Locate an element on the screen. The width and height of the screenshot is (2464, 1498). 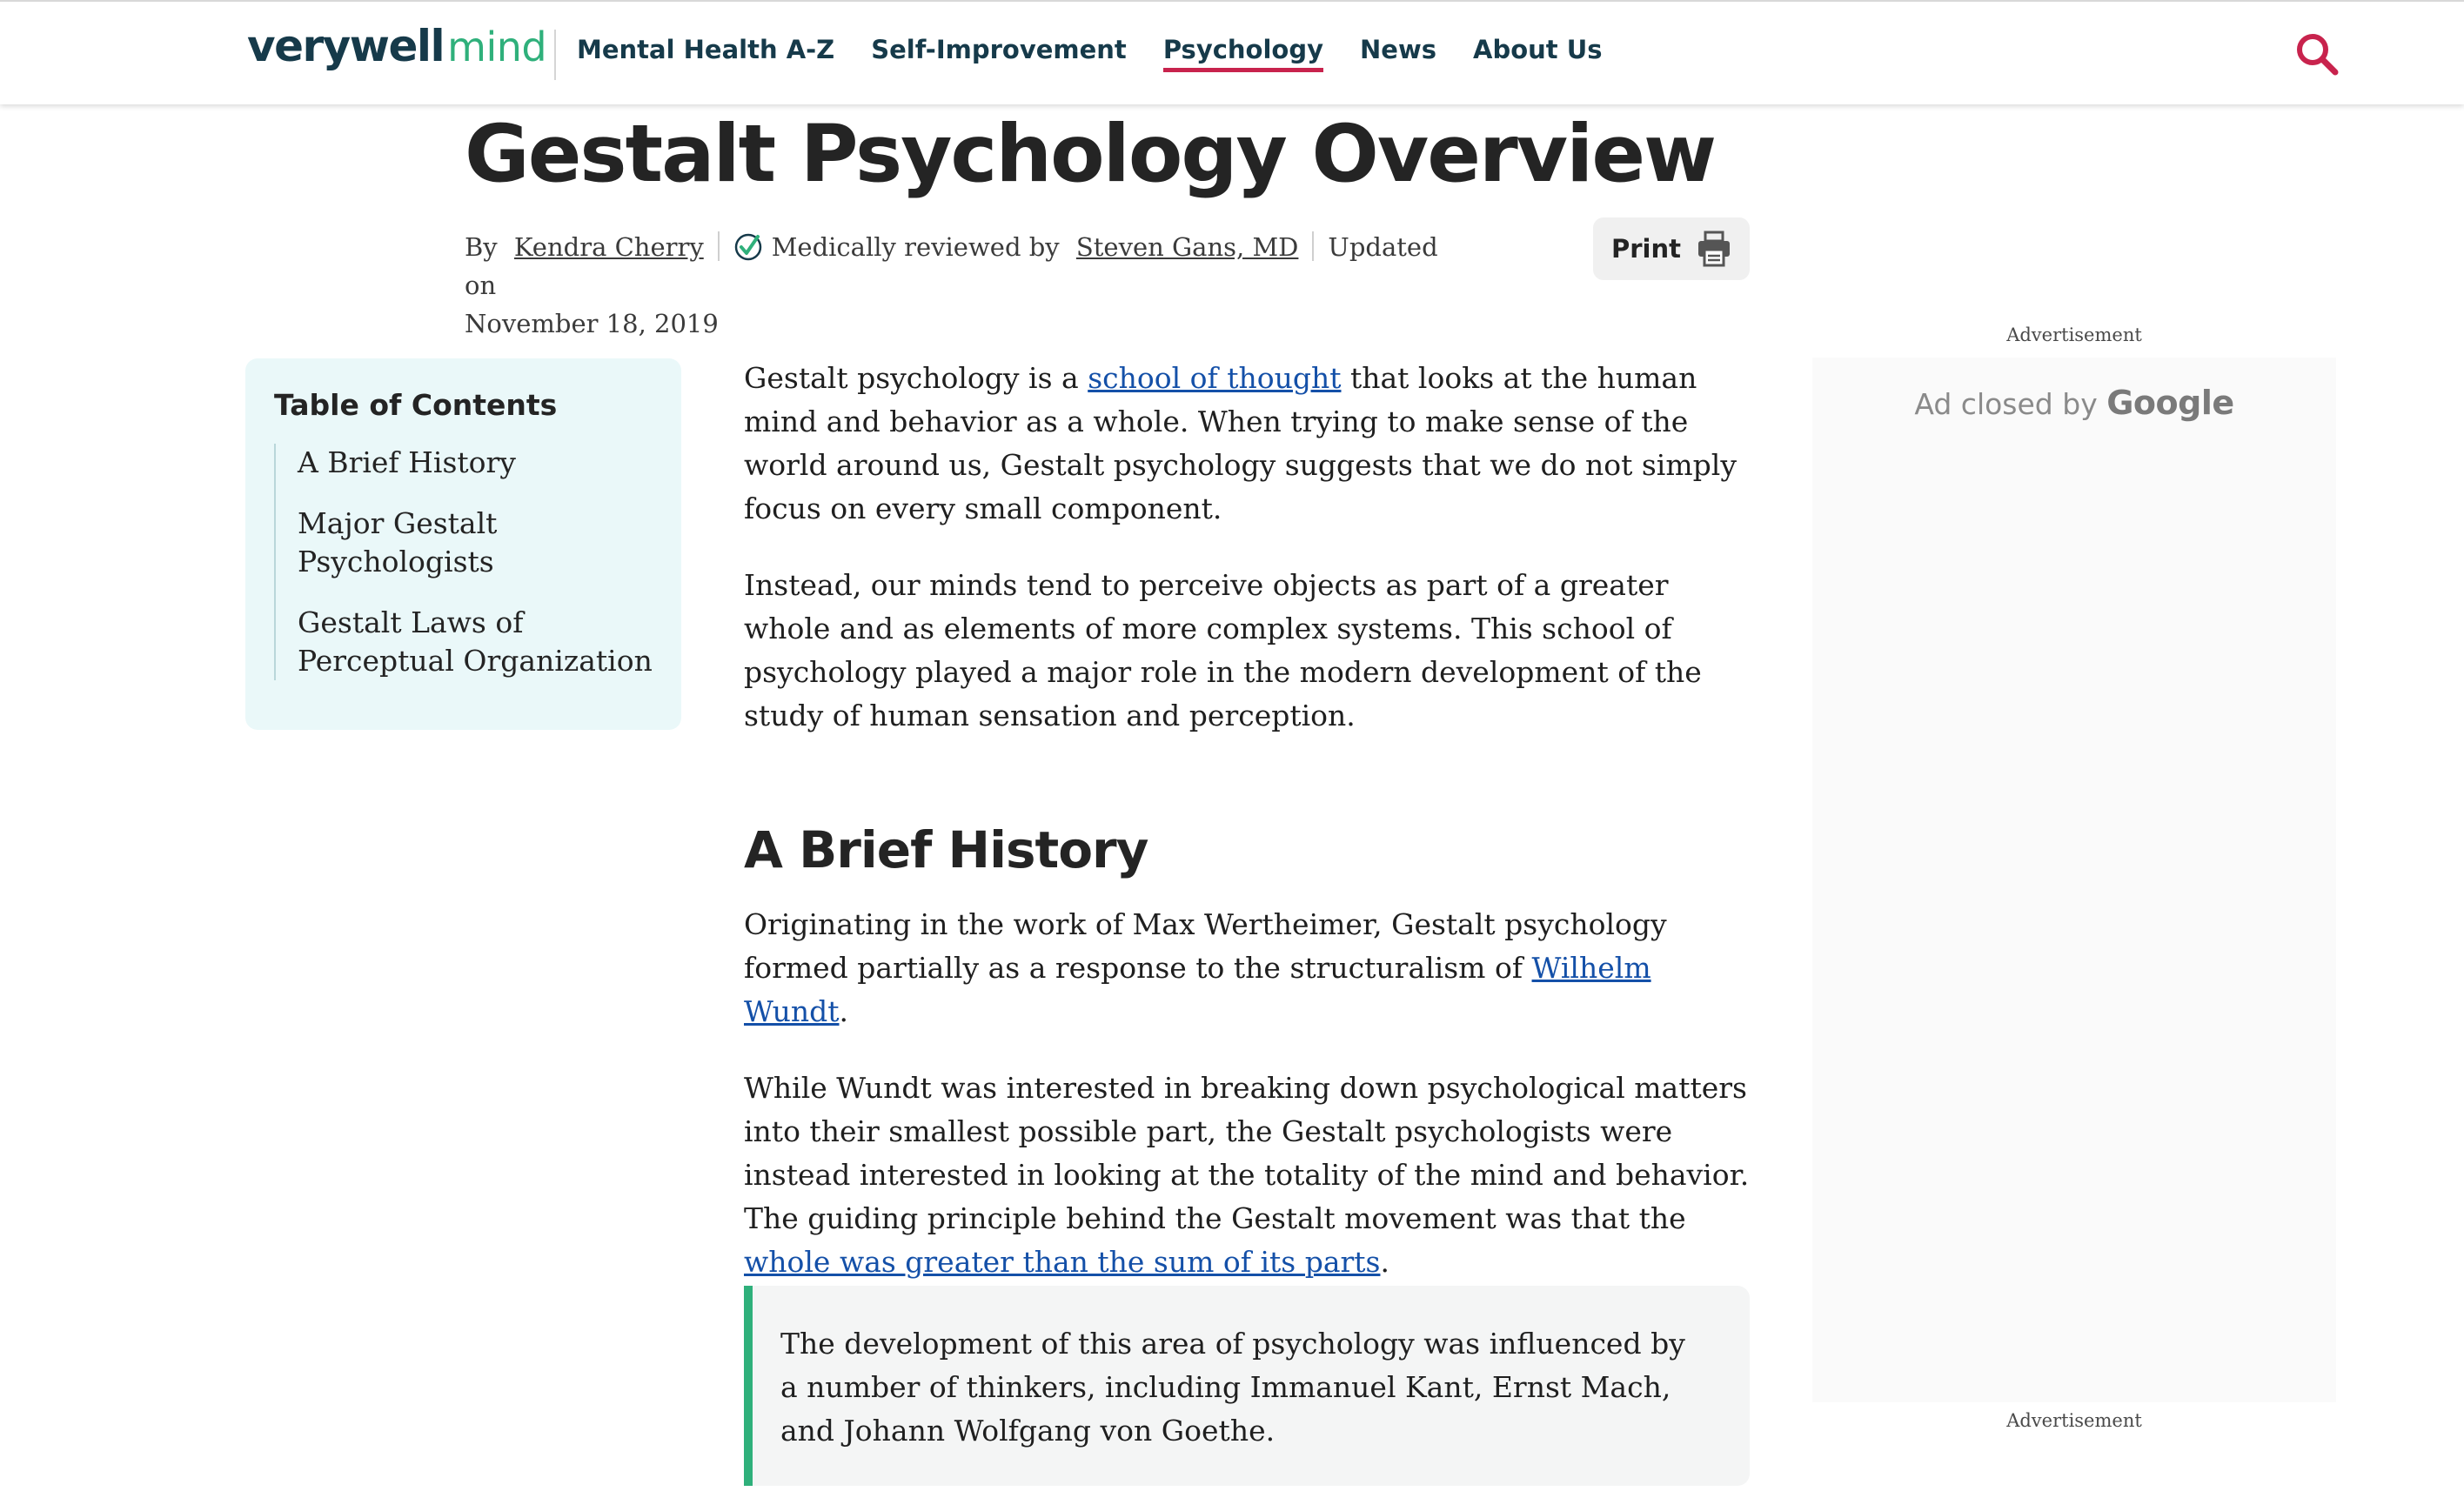
ad-label-bottom: Advertisement is located at coordinates (2074, 1420).